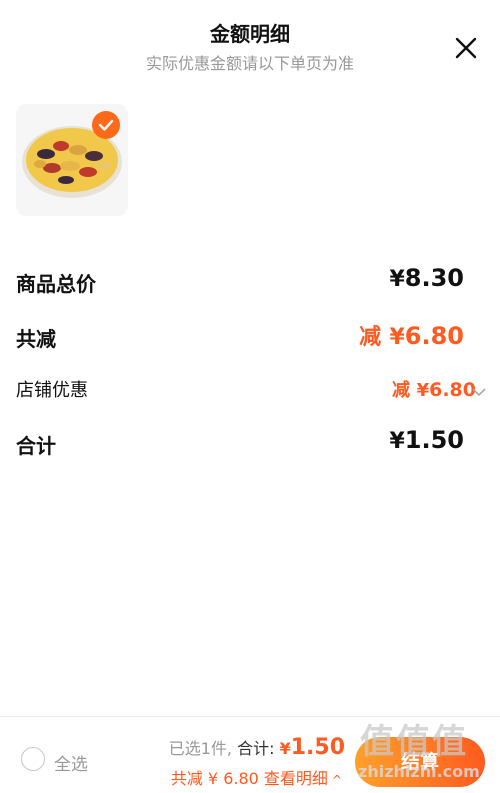 This screenshot has height=793, width=500. Describe the element at coordinates (33, 759) in the screenshot. I see `select-all-radio` at that location.